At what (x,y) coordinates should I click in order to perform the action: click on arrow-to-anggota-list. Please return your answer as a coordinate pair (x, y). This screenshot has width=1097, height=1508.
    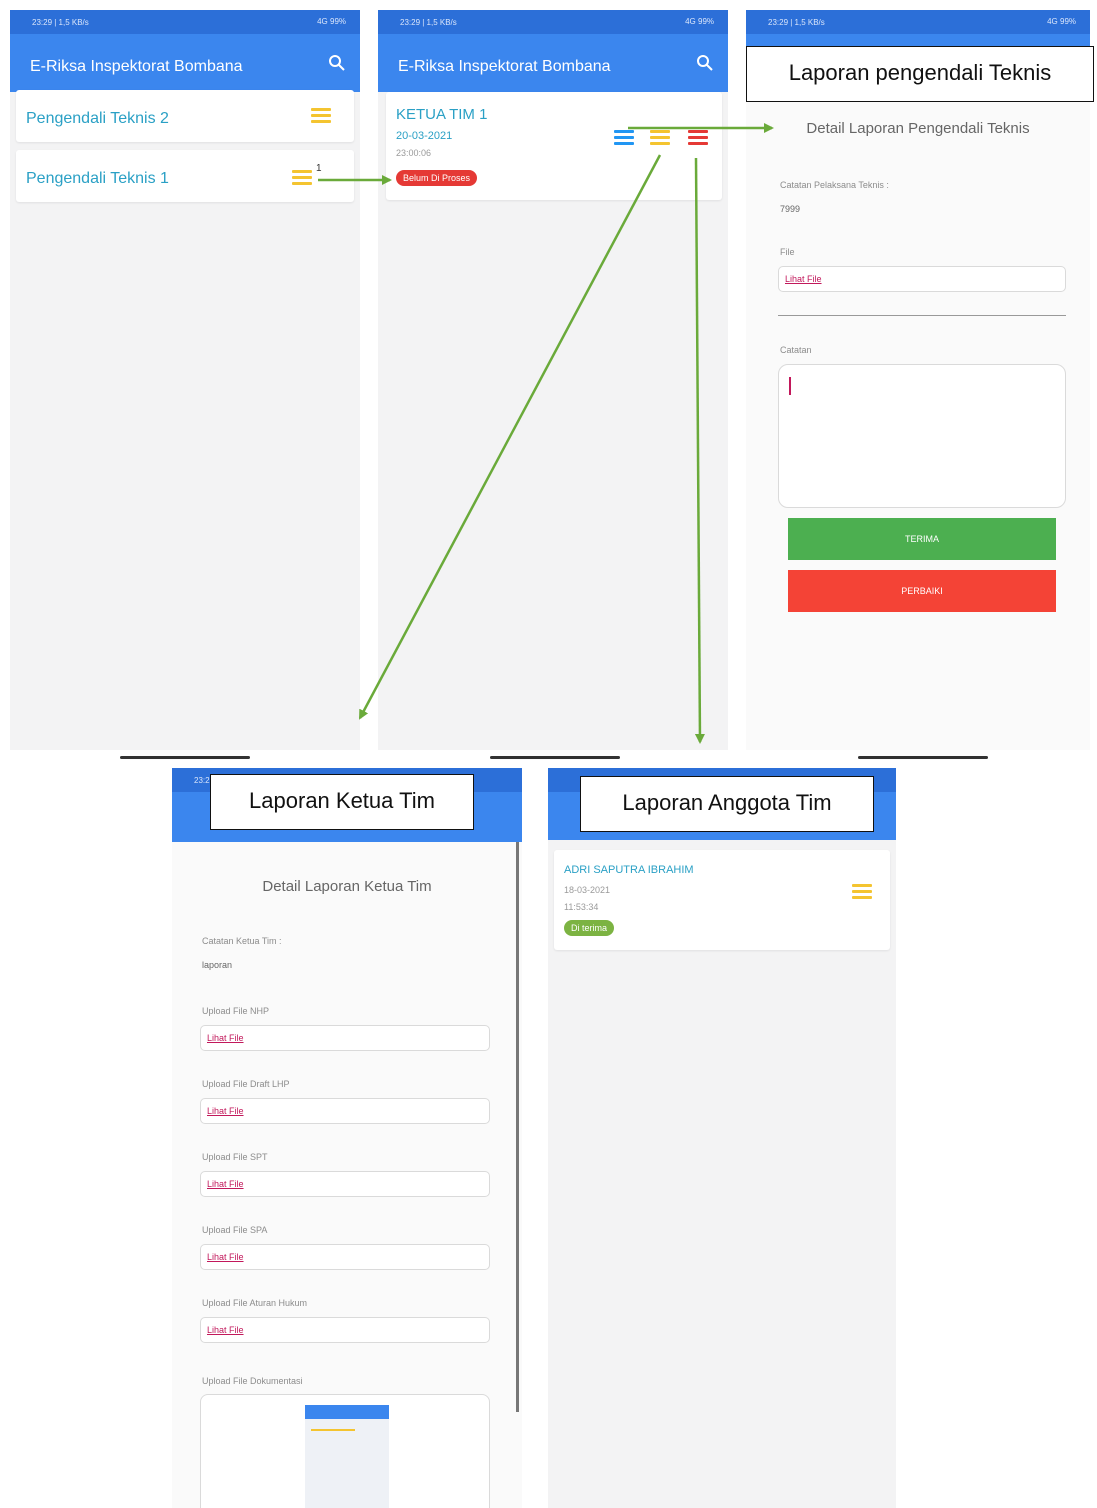
    Looking at the image, I should click on (699, 450).